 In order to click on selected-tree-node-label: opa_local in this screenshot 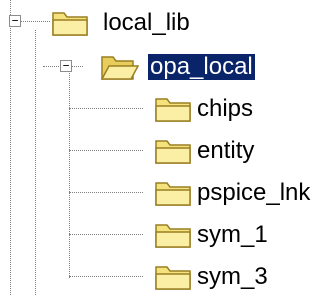, I will do `click(201, 66)`.